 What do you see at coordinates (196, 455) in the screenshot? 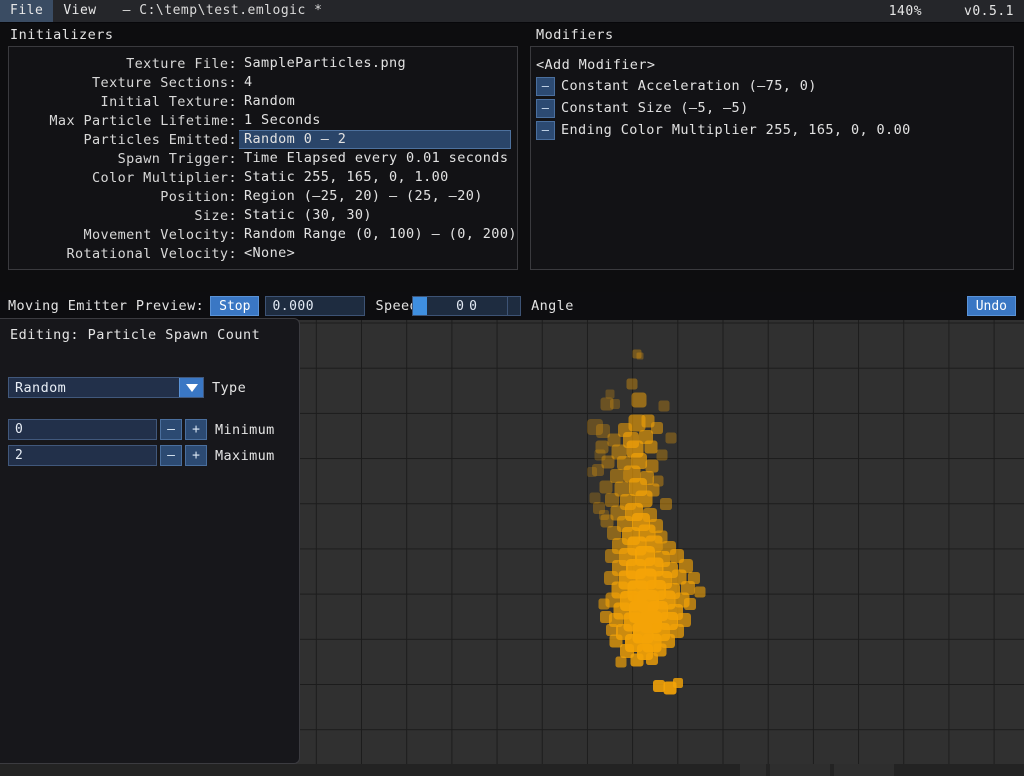
I see `maximum-increment-button: +` at bounding box center [196, 455].